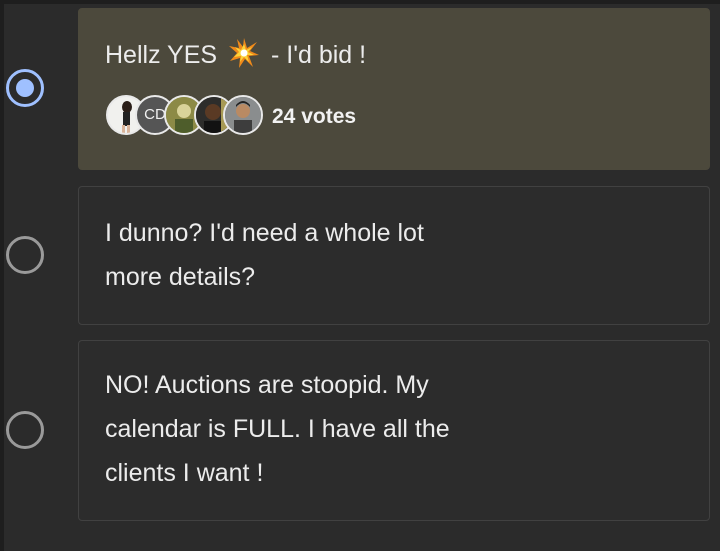 Image resolution: width=720 pixels, height=551 pixels. Describe the element at coordinates (243, 115) in the screenshot. I see `avatar` at that location.